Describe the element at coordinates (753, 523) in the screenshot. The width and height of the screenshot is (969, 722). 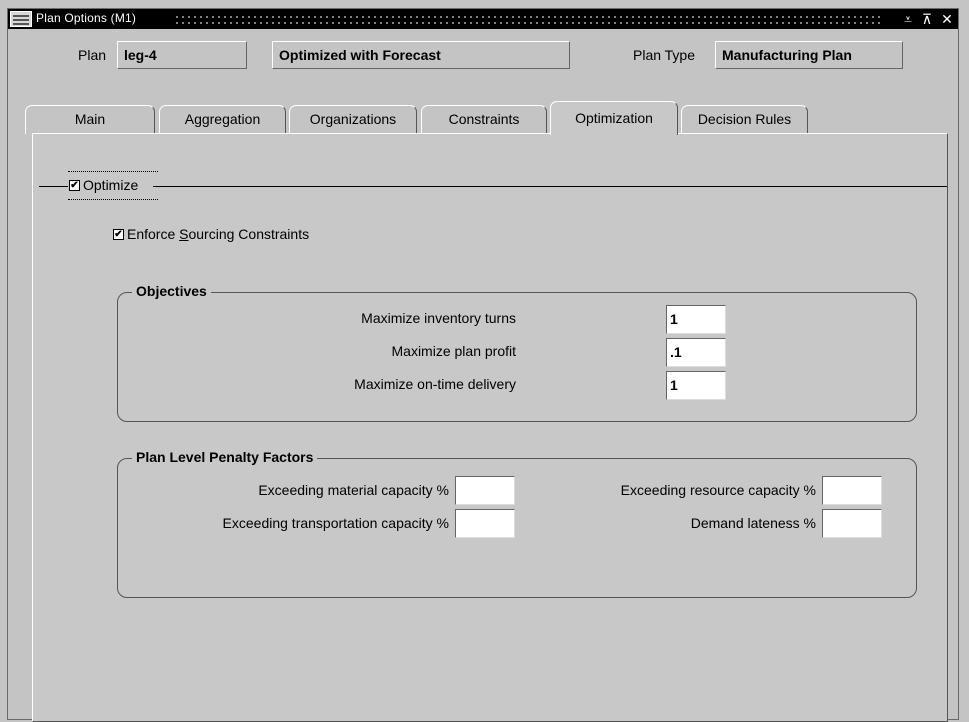
I see `demand-lateness-label: Demand lateness %` at that location.